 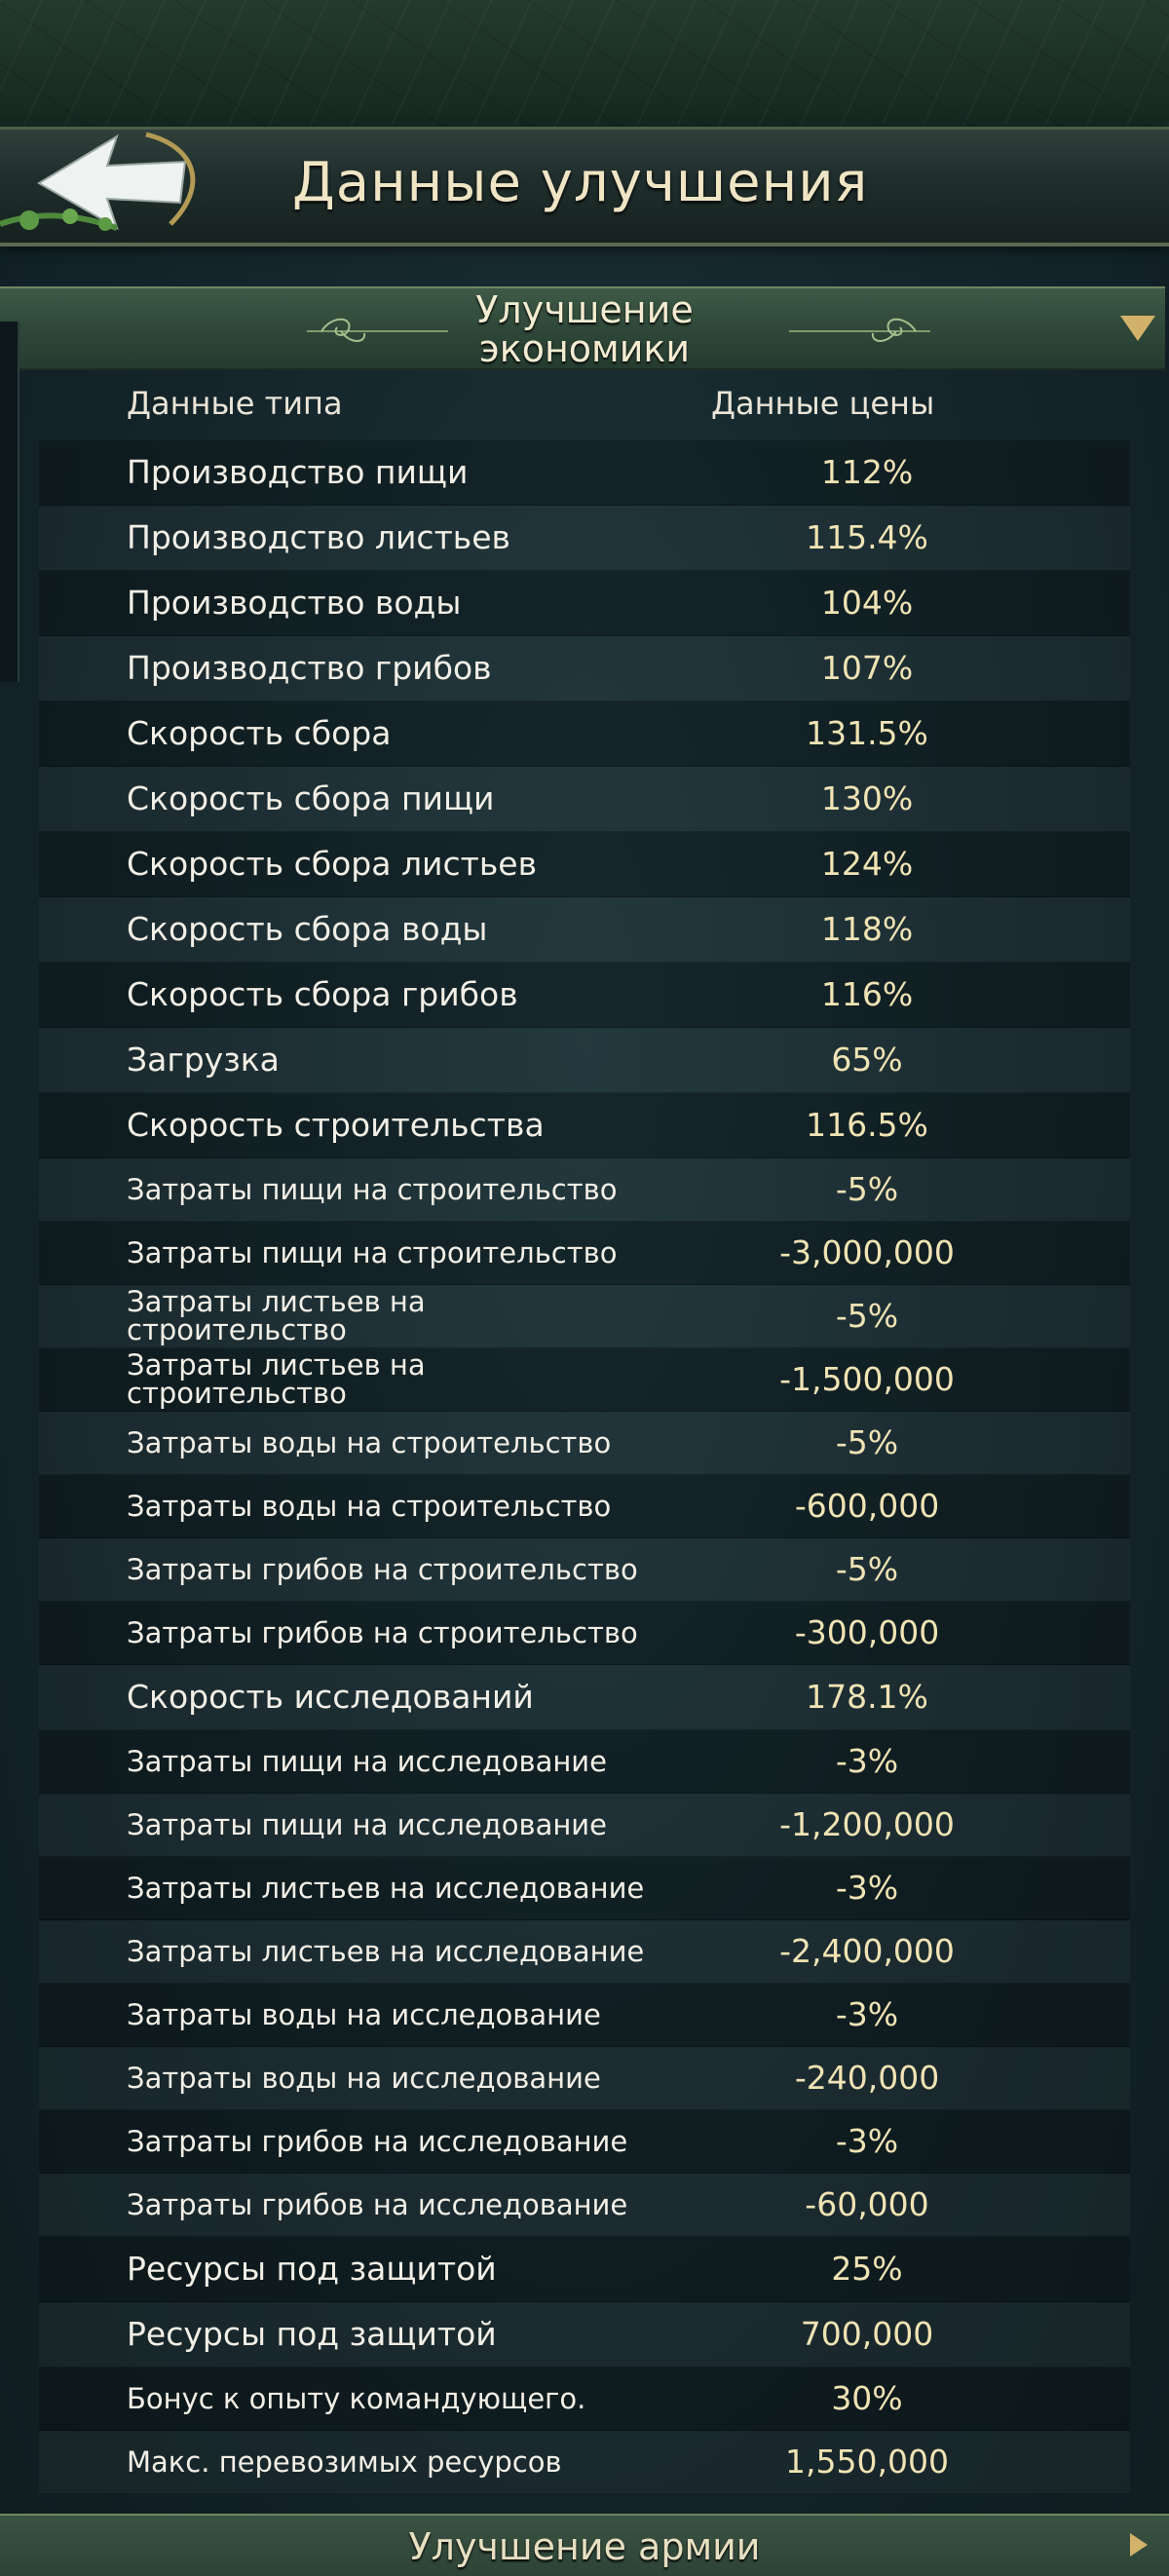 I want to click on table-row: Затраты пищи на исследование -3%, so click(x=584, y=1762).